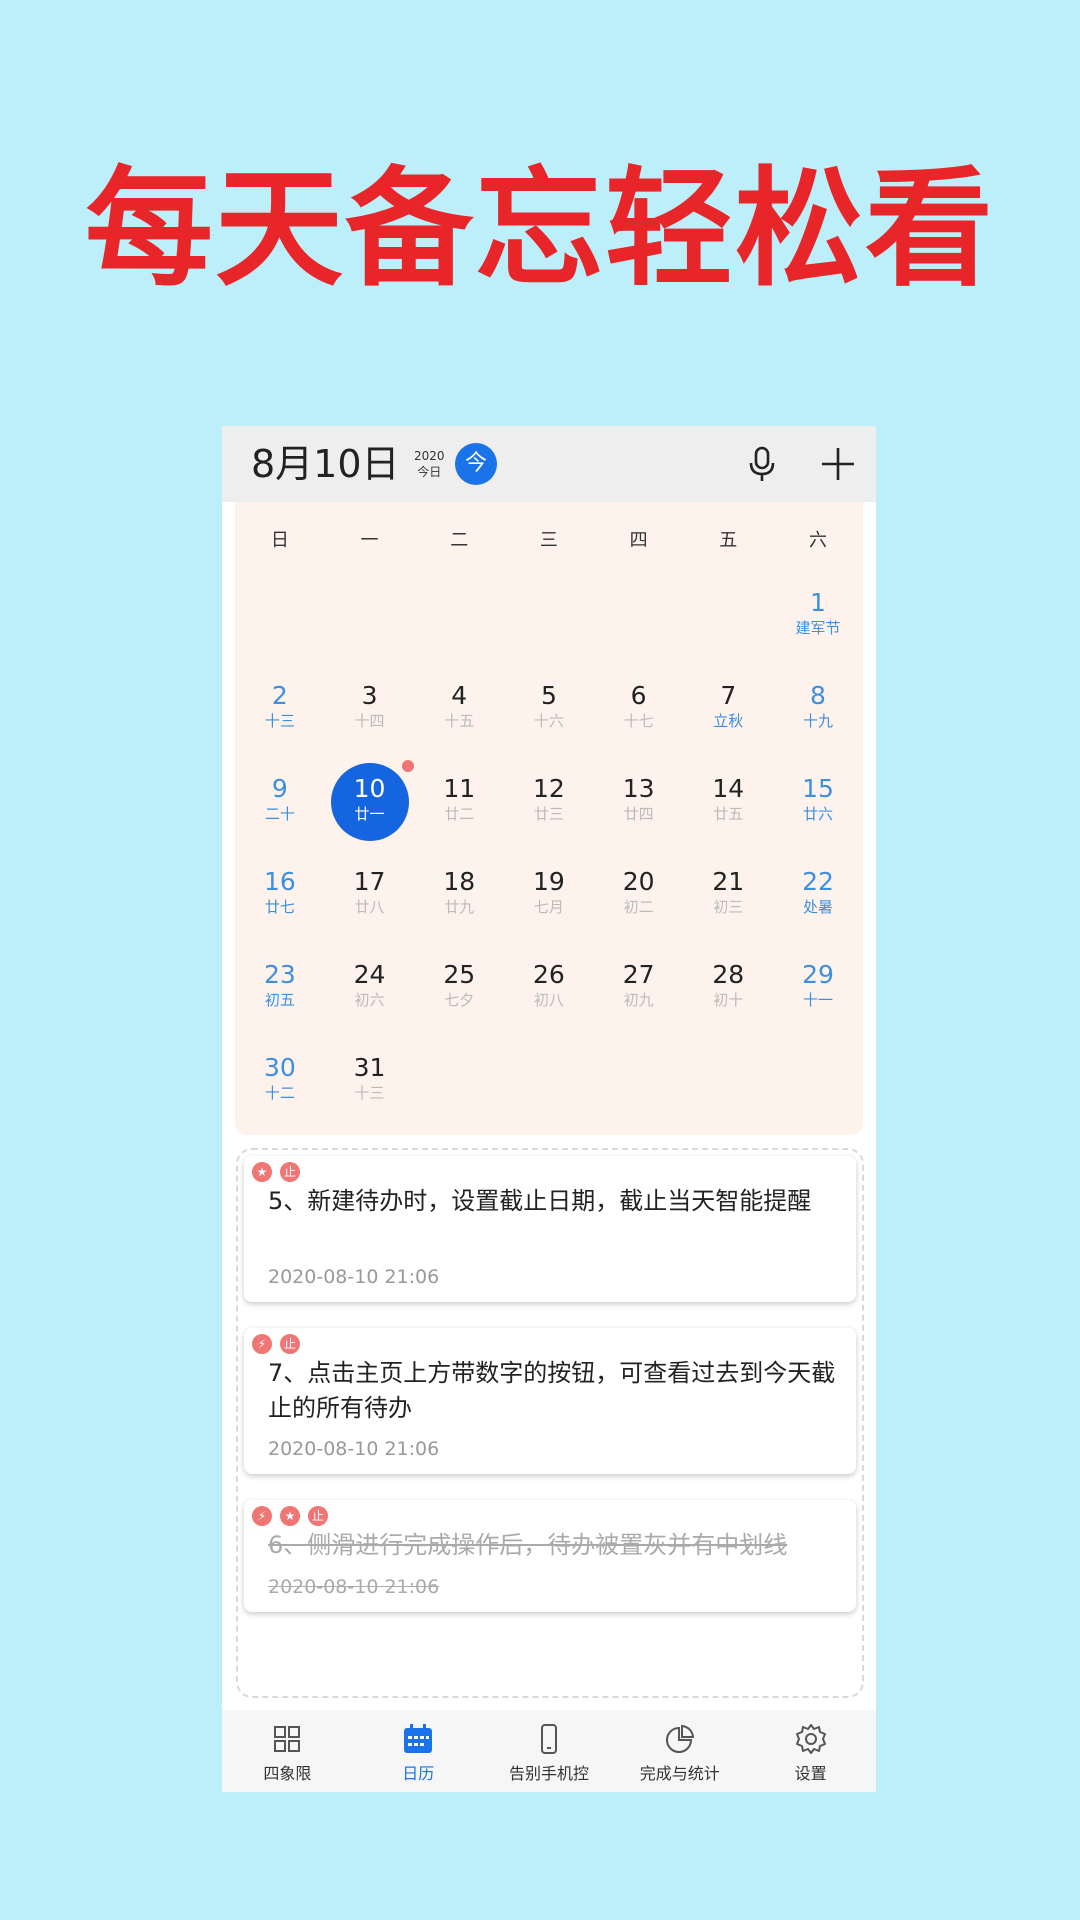 This screenshot has height=1920, width=1080. I want to click on weekday-label: 一, so click(369, 540).